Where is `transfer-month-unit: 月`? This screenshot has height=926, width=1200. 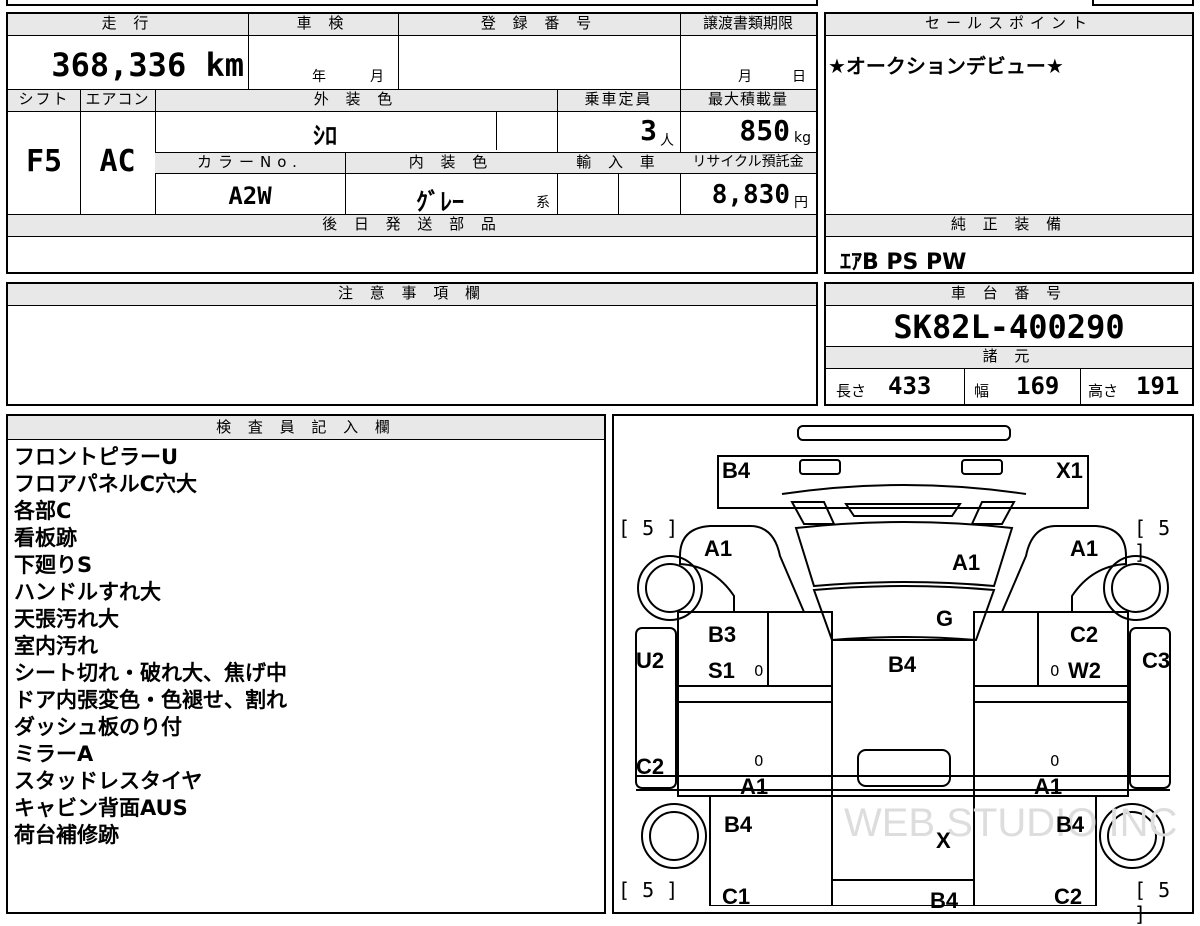
transfer-month-unit: 月 is located at coordinates (745, 77).